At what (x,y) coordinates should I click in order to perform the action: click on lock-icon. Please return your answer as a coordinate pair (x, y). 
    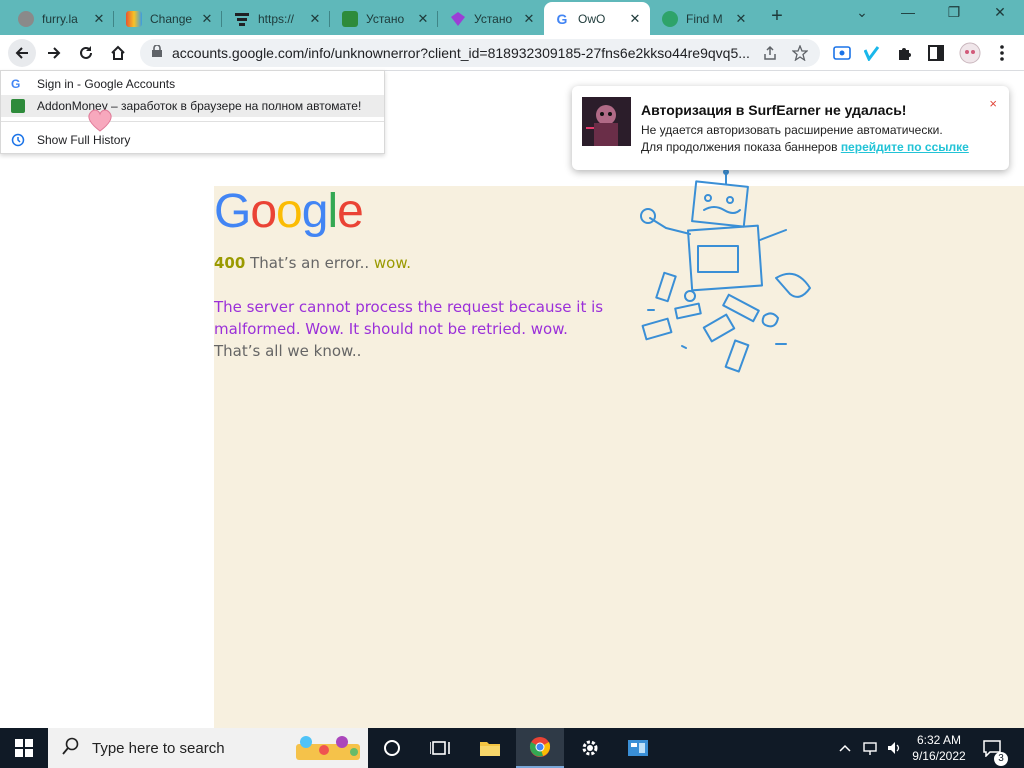
    Looking at the image, I should click on (157, 53).